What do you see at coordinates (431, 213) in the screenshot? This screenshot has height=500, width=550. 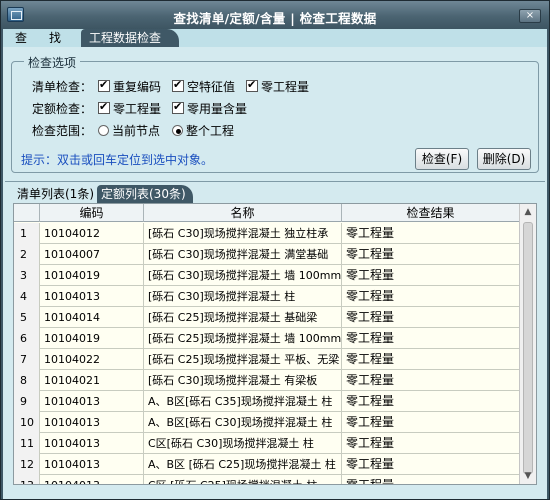 I see `header-result: 检查结果` at bounding box center [431, 213].